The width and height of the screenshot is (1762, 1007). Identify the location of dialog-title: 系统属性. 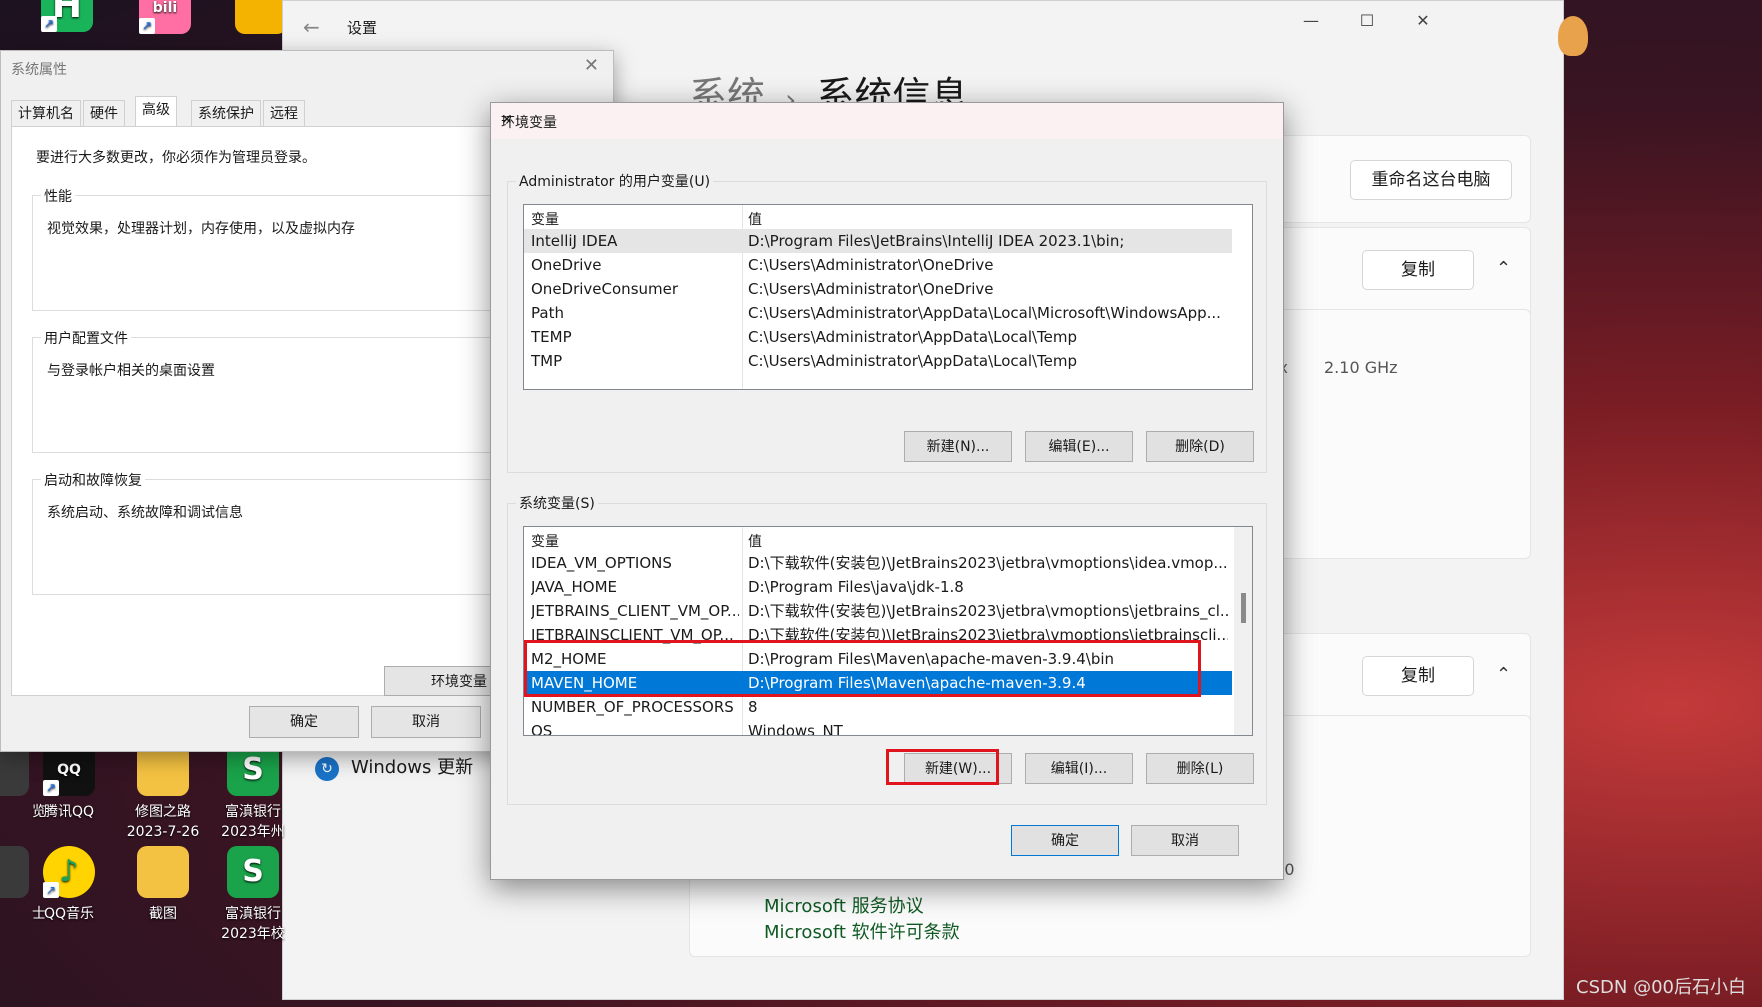
(39, 70).